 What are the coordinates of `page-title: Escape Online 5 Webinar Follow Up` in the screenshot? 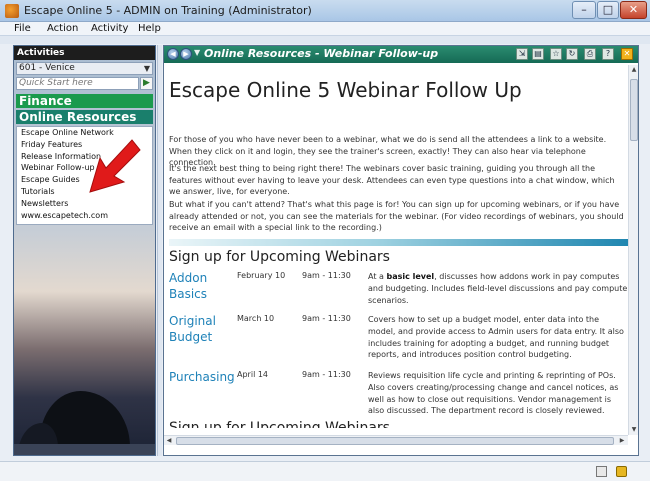 It's located at (345, 90).